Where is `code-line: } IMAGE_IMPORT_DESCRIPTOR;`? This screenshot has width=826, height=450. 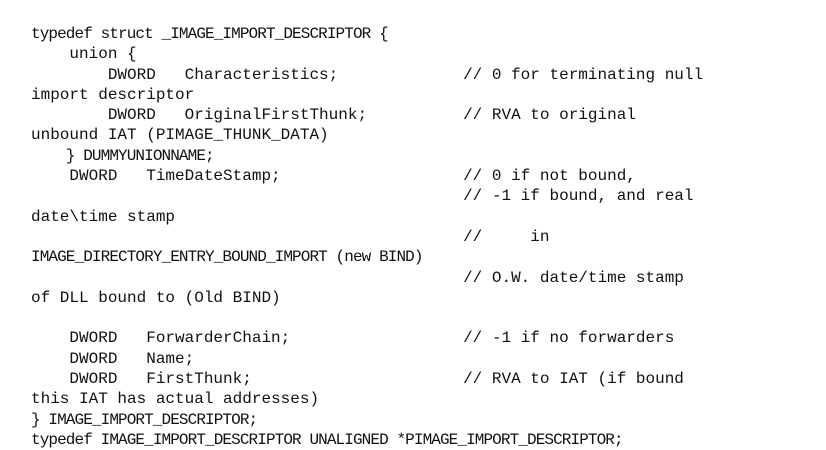 code-line: } IMAGE_IMPORT_DESCRIPTOR; is located at coordinates (144, 419).